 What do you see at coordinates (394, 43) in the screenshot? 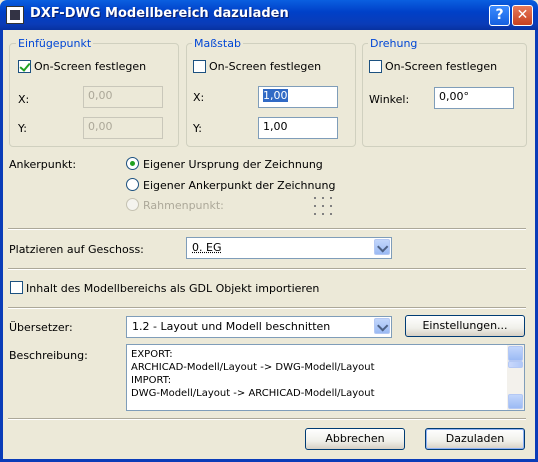
I see `rotation-group-title: Drehung` at bounding box center [394, 43].